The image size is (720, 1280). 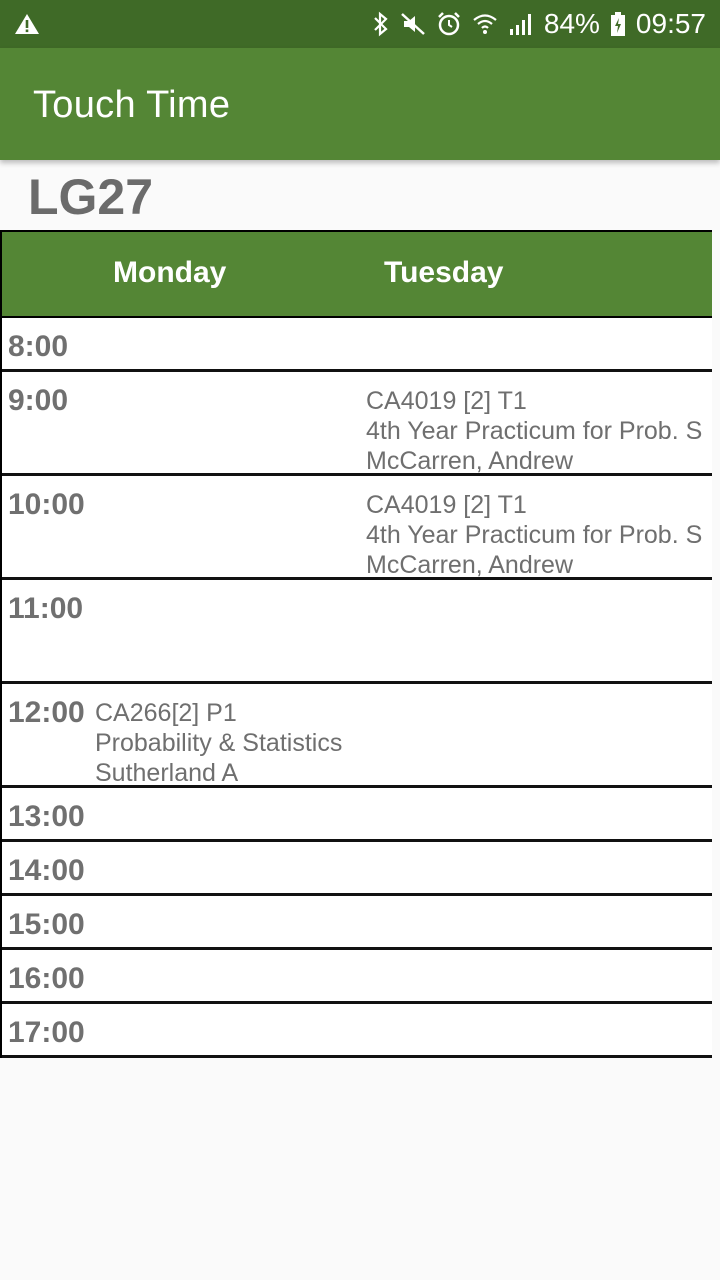 What do you see at coordinates (357, 869) in the screenshot?
I see `time-row: 14:00` at bounding box center [357, 869].